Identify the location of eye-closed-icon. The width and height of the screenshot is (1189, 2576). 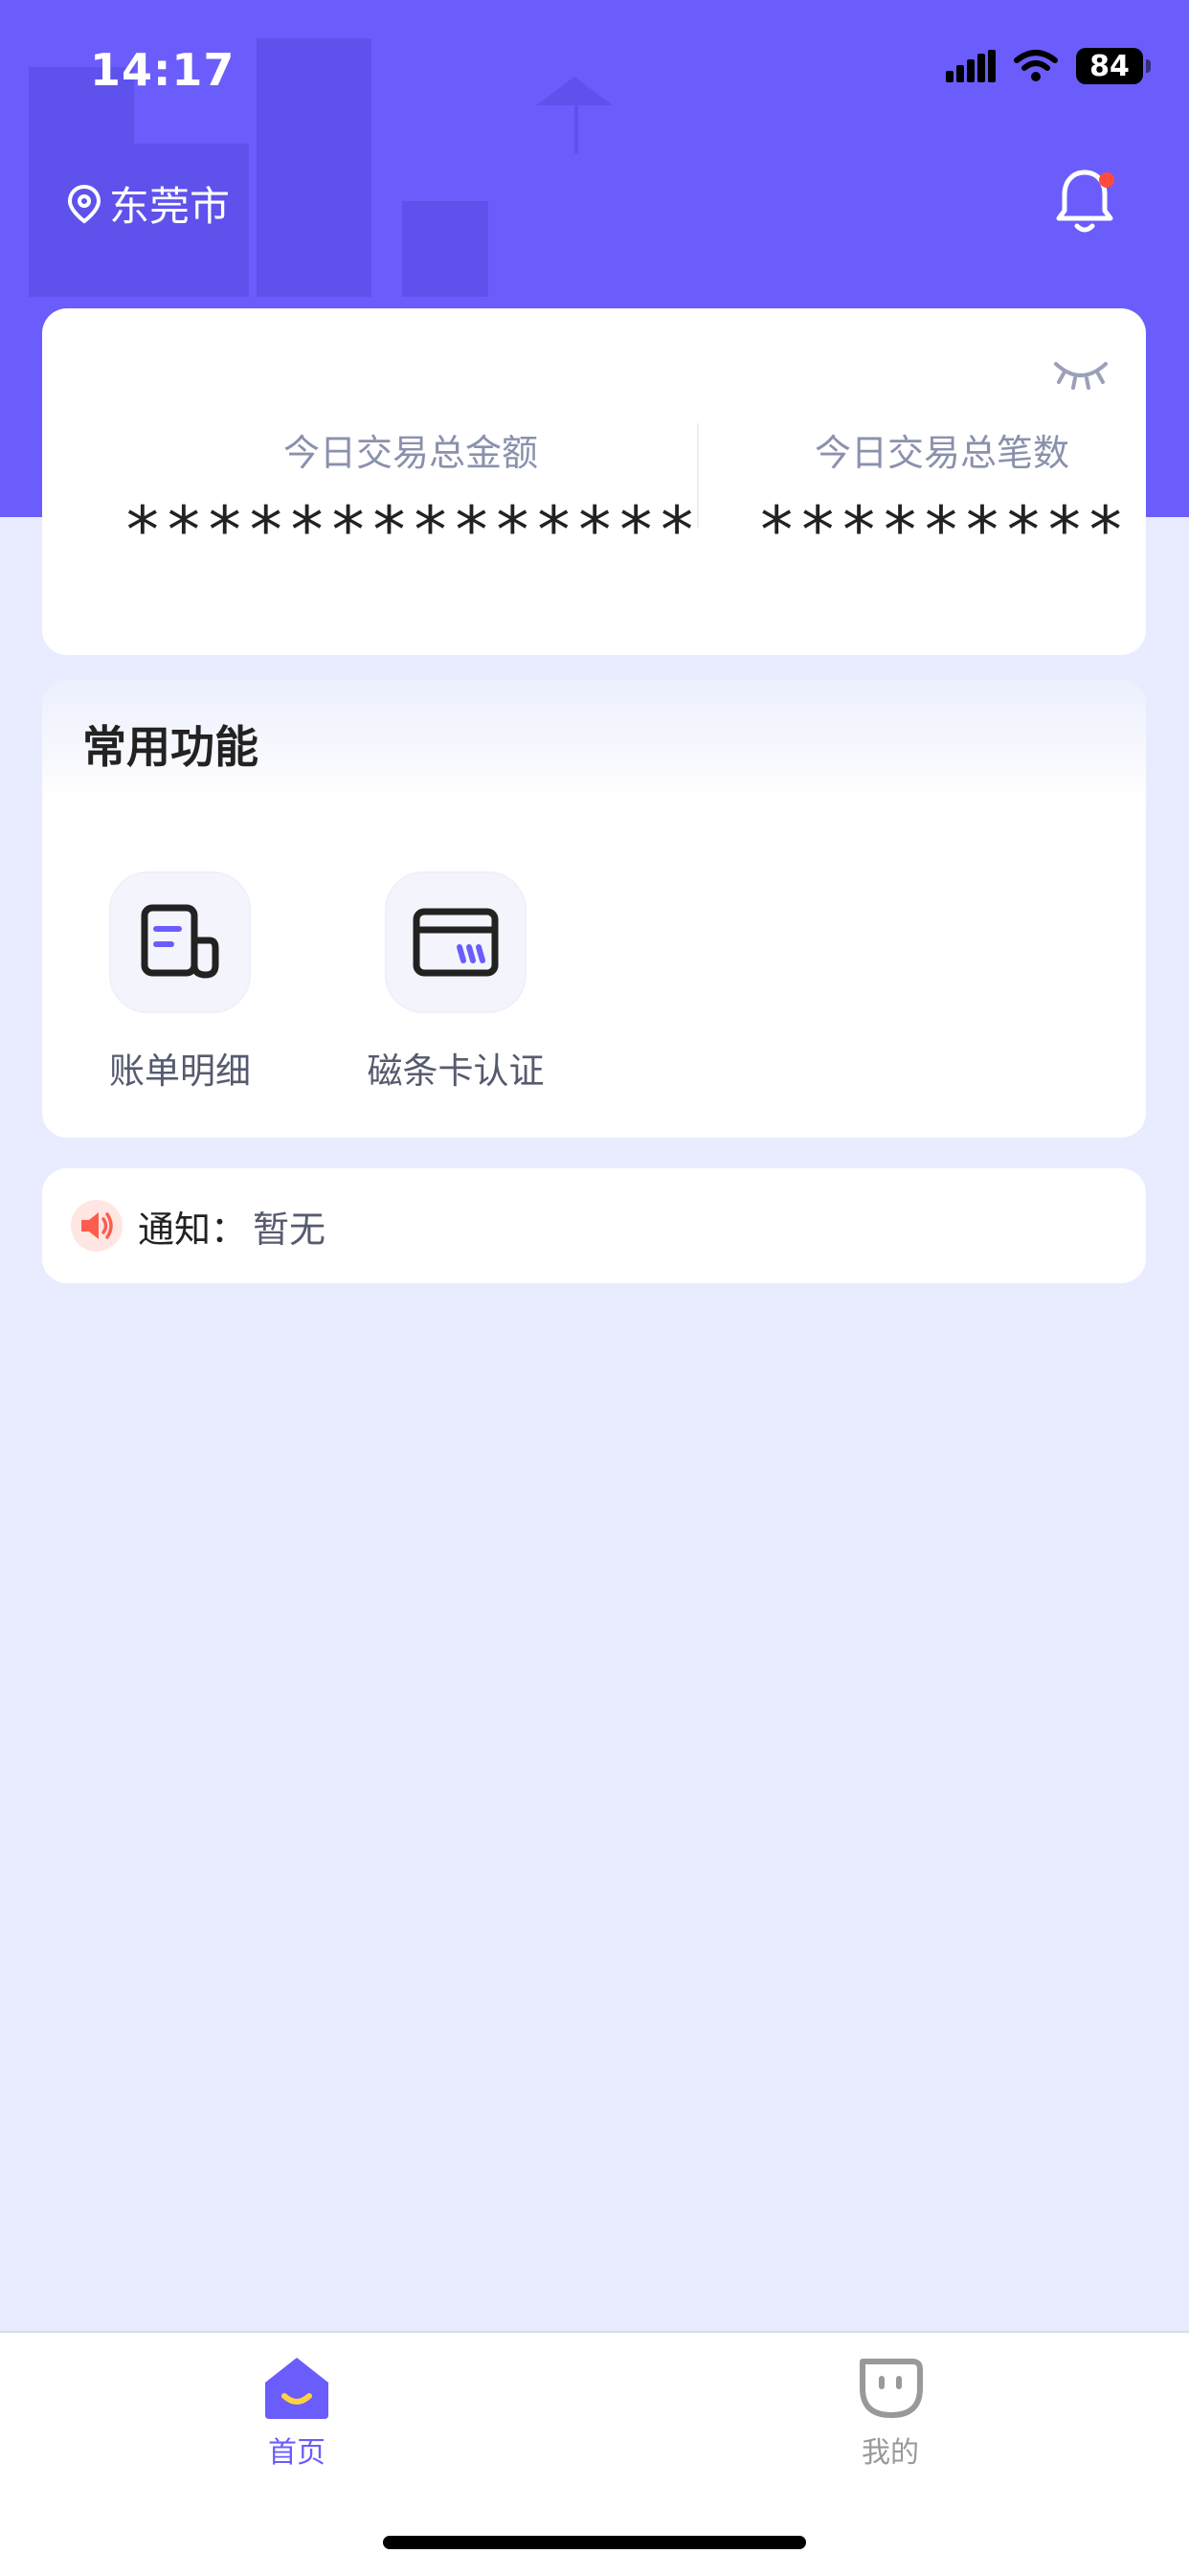
(1081, 374).